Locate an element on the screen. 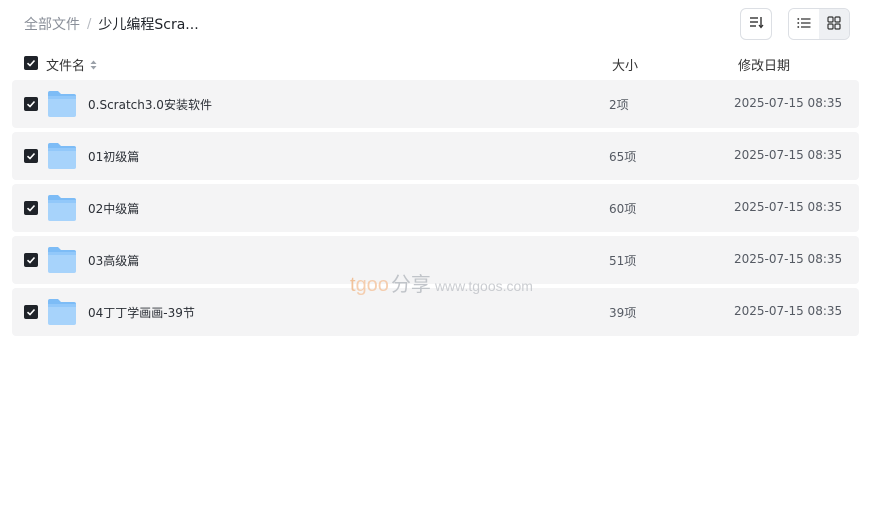  list-view-icon is located at coordinates (804, 24).